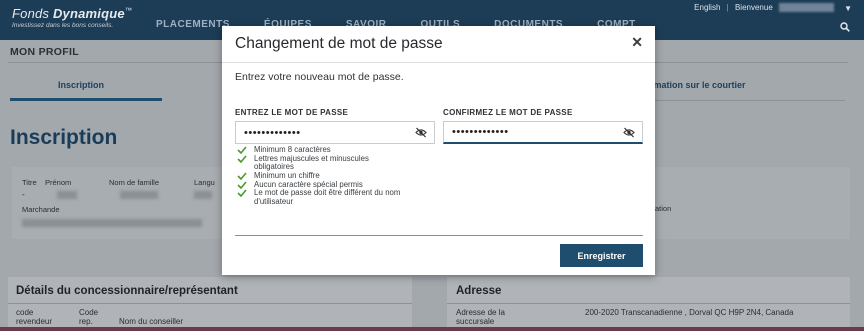 This screenshot has height=331, width=864. What do you see at coordinates (707, 7) in the screenshot?
I see `language-link: English` at bounding box center [707, 7].